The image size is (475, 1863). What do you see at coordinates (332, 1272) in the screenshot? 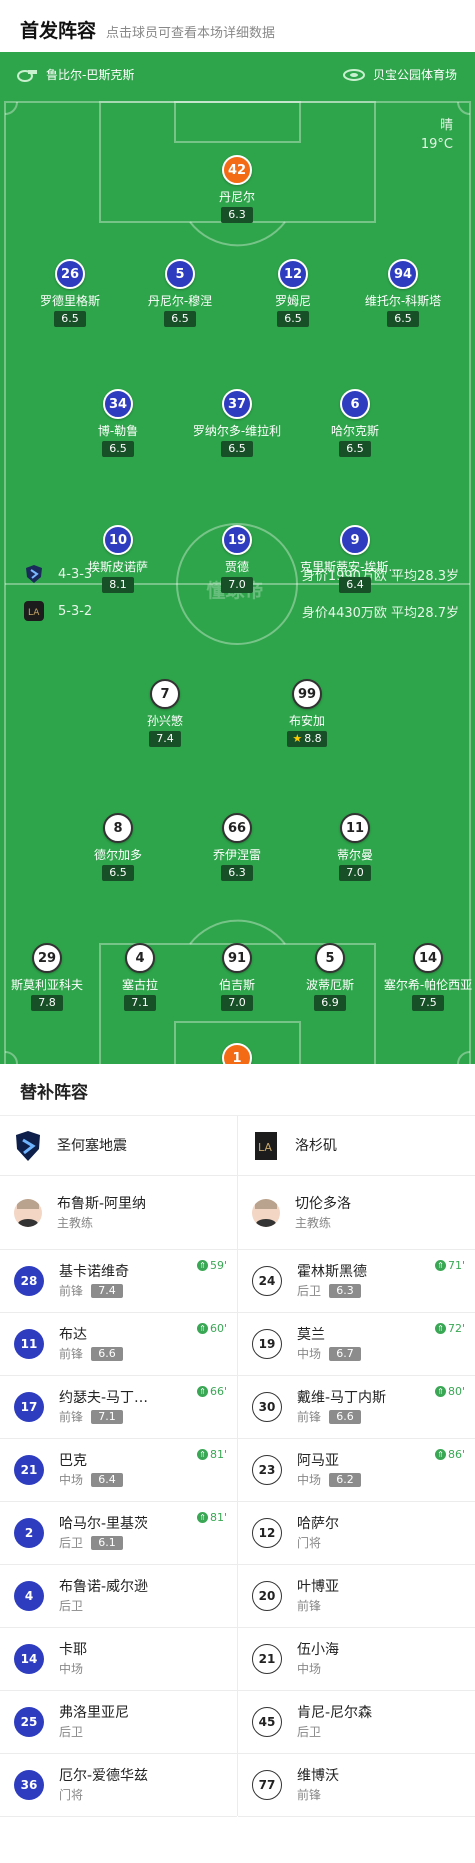
I see `bench-player-name: 霍林斯黑德` at bounding box center [332, 1272].